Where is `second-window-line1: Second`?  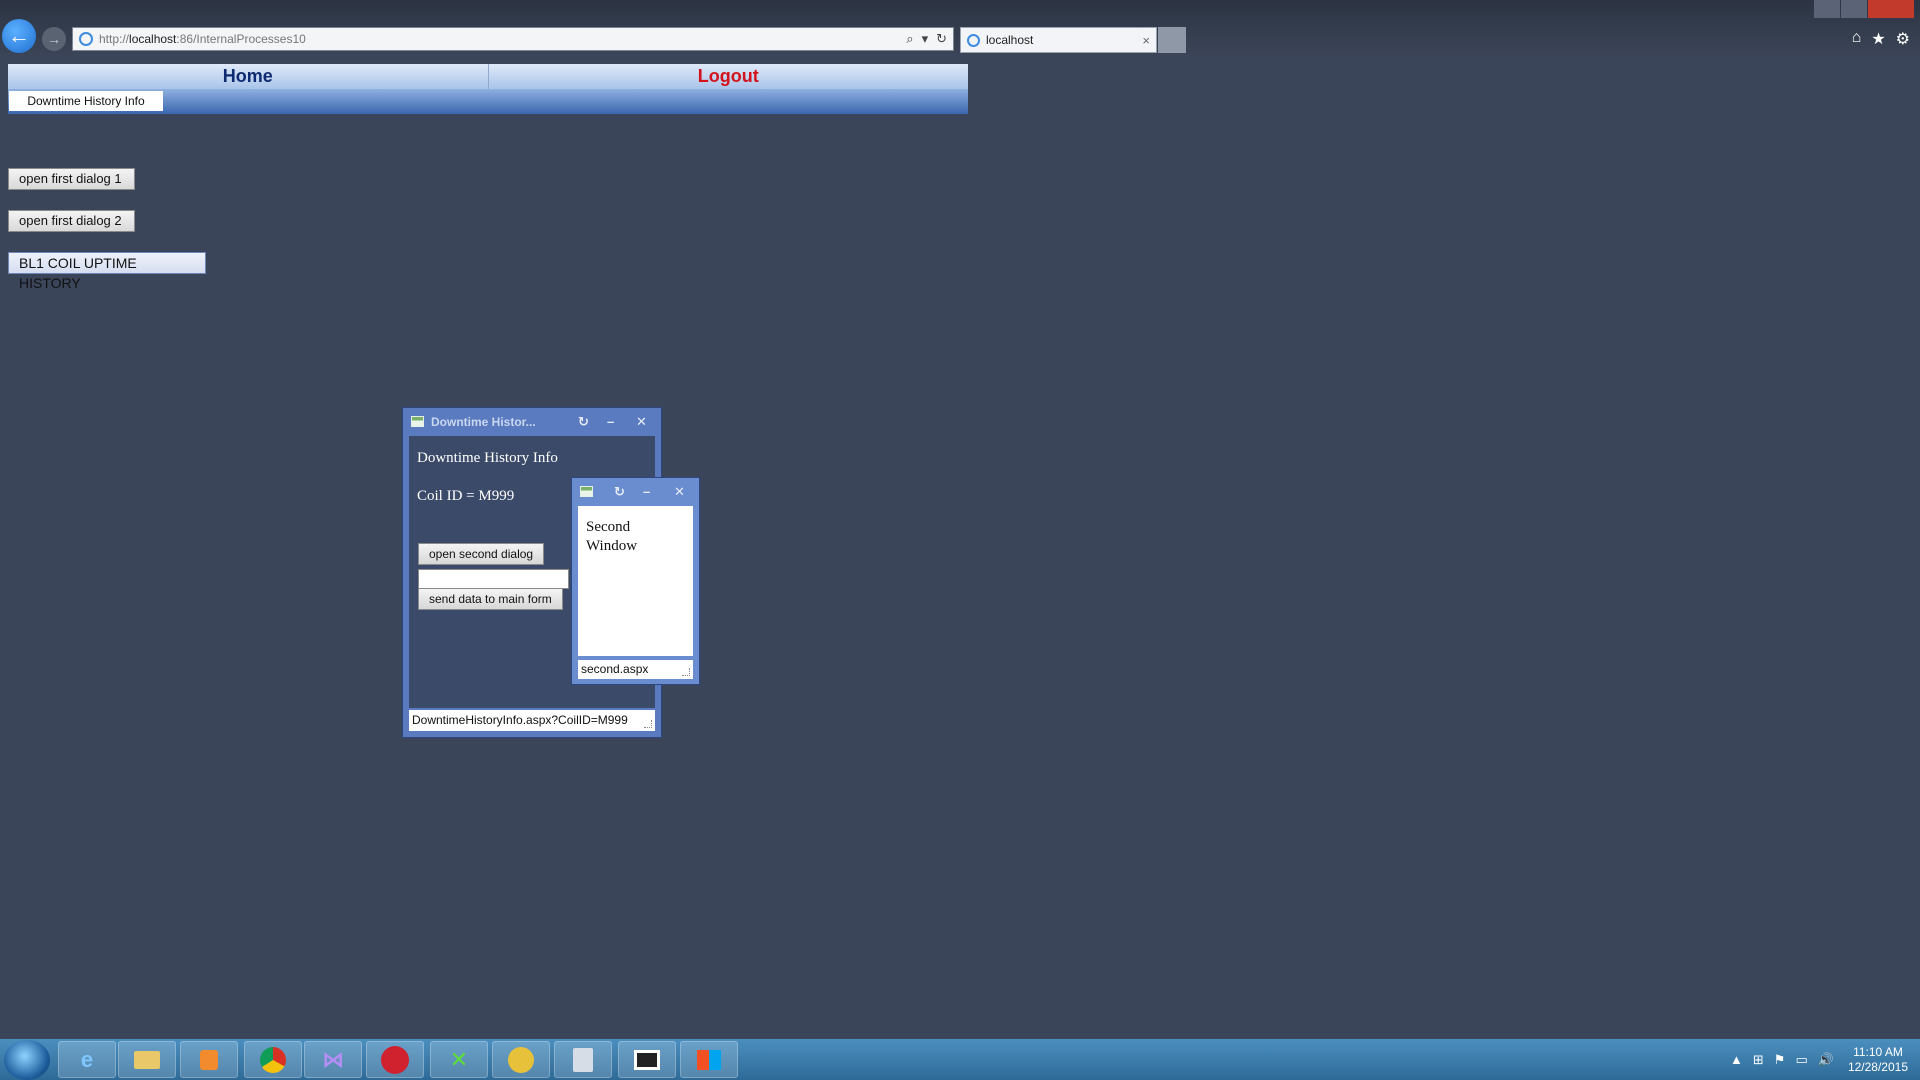 second-window-line1: Second is located at coordinates (608, 527).